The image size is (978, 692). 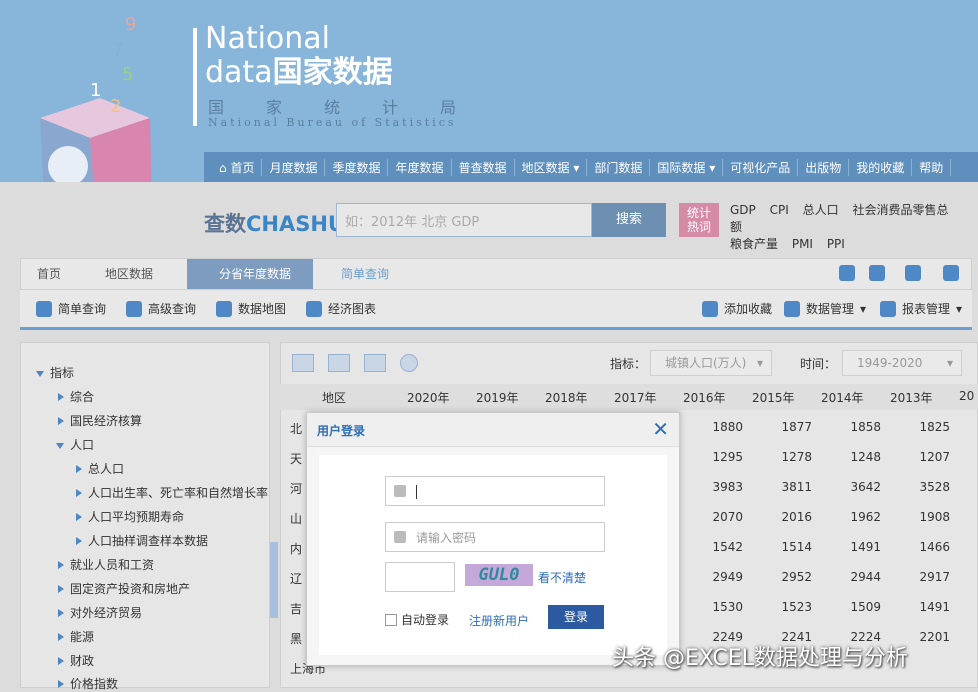 I want to click on col-year: 20, so click(x=966, y=396).